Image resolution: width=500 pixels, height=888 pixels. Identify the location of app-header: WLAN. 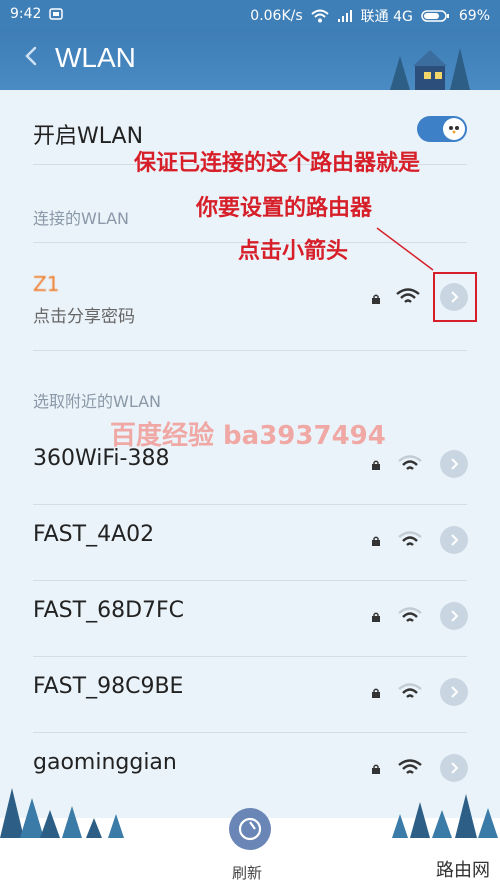
(250, 60).